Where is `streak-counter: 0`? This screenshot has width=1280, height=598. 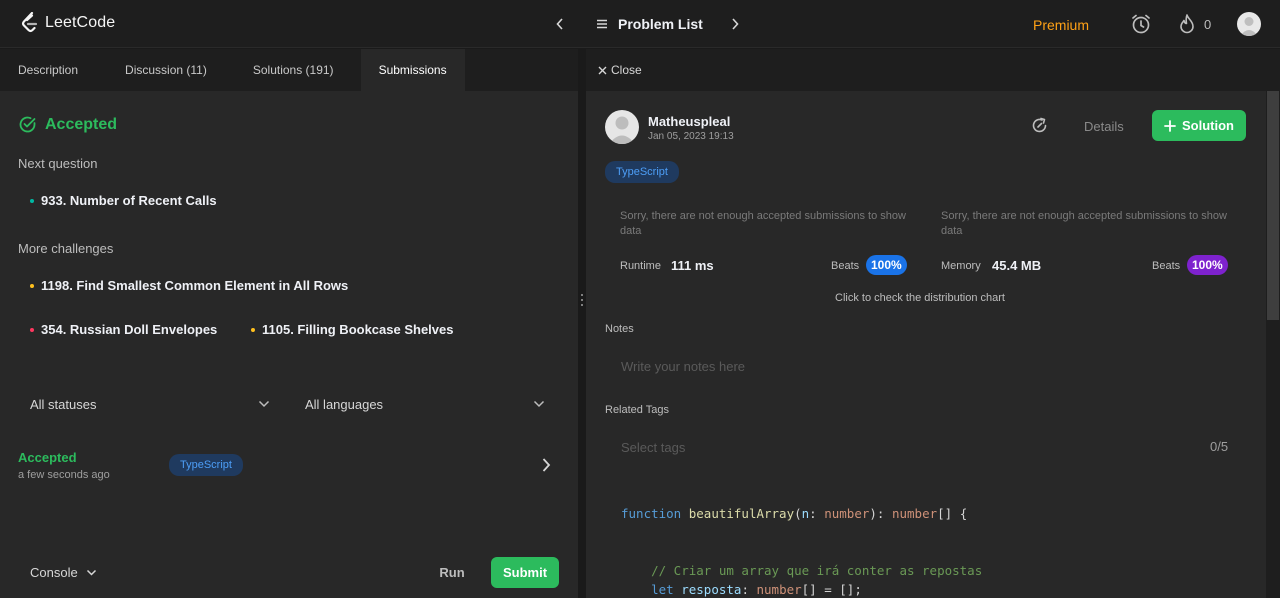 streak-counter: 0 is located at coordinates (1194, 24).